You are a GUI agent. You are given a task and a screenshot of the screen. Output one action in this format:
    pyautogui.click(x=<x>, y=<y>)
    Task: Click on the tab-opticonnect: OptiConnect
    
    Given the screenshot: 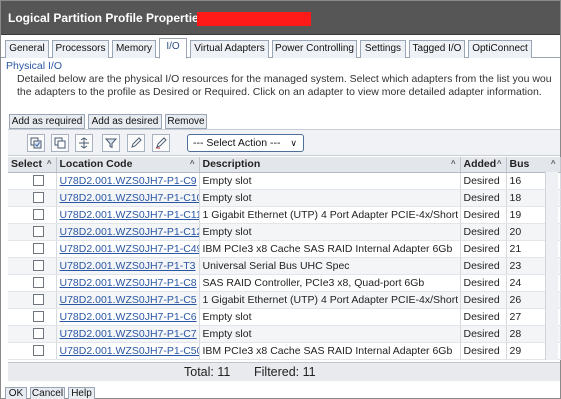 What is the action you would take?
    pyautogui.click(x=500, y=49)
    